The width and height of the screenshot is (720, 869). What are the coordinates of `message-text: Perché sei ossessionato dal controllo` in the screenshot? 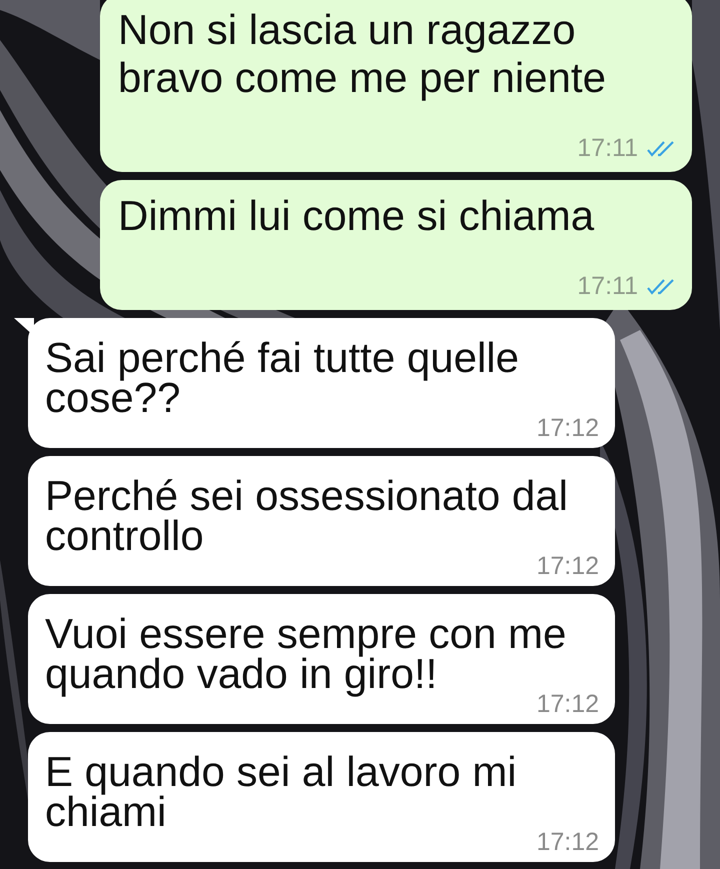 It's located at (306, 516).